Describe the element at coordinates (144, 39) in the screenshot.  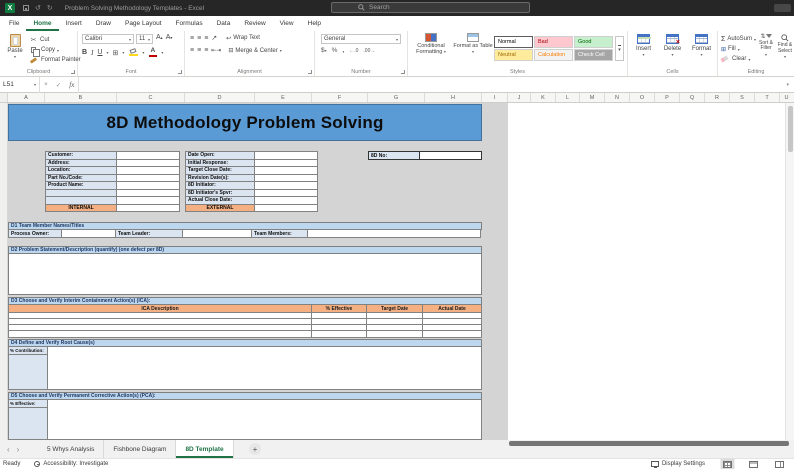
I see `font-size-combo: 11 ▾` at that location.